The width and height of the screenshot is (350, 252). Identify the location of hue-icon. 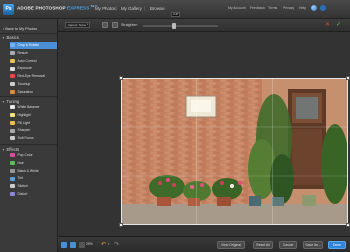
(12, 162).